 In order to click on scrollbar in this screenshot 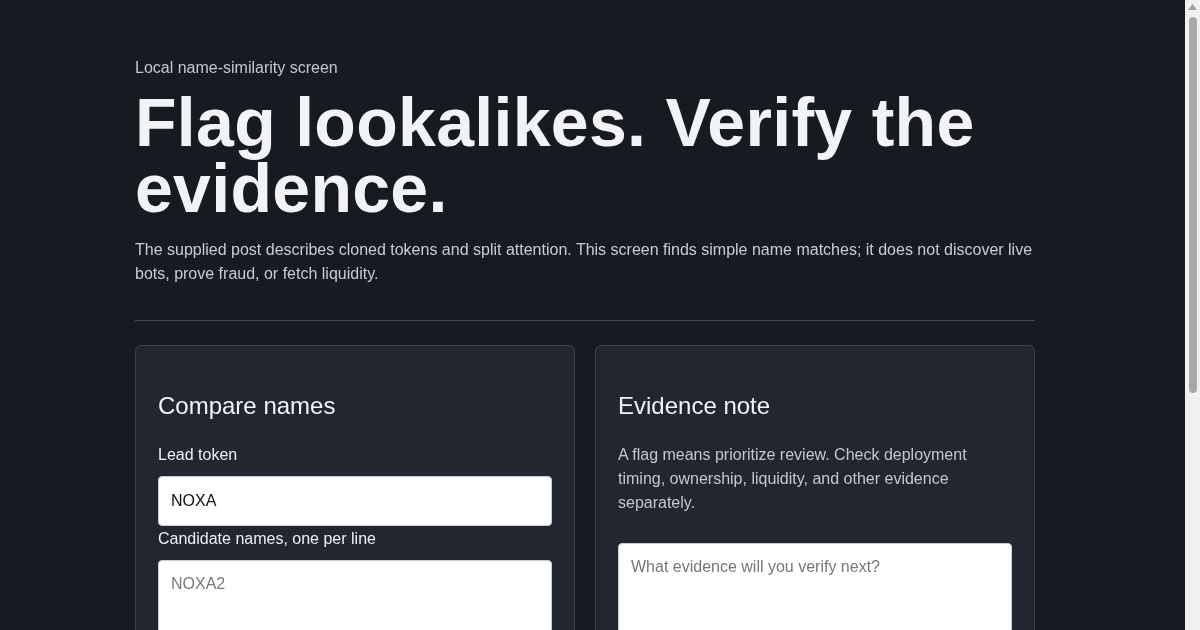, I will do `click(1192, 315)`.